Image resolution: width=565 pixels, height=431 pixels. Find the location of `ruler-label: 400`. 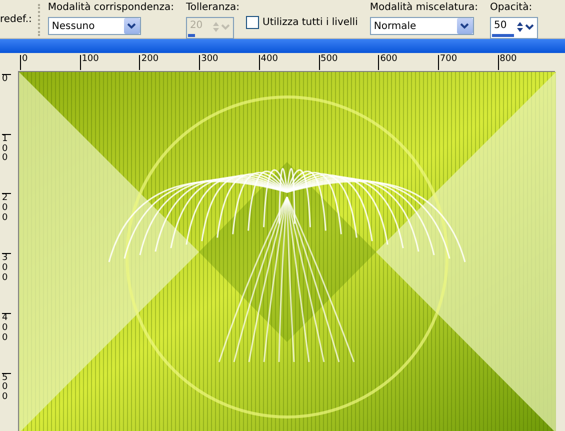

ruler-label: 400 is located at coordinates (268, 62).